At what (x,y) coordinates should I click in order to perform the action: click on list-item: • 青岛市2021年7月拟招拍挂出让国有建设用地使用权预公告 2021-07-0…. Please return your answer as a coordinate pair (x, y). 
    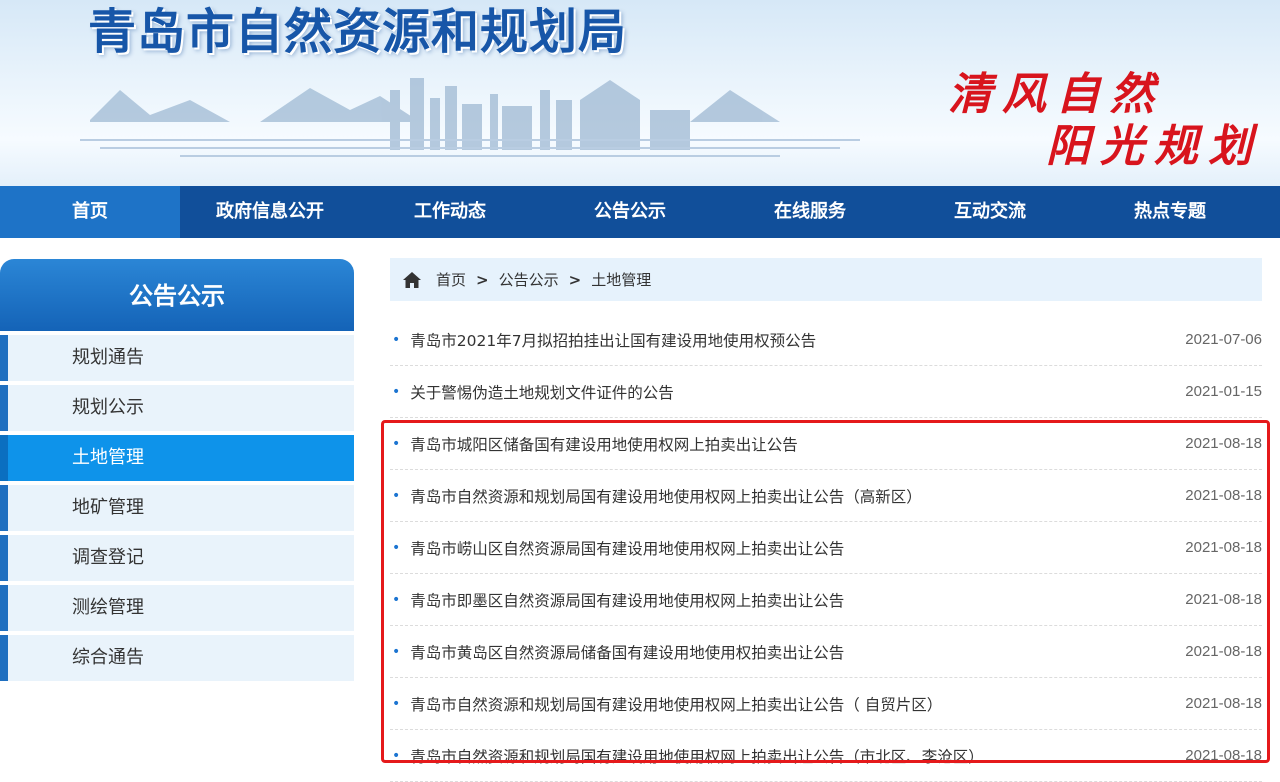
    Looking at the image, I should click on (826, 340).